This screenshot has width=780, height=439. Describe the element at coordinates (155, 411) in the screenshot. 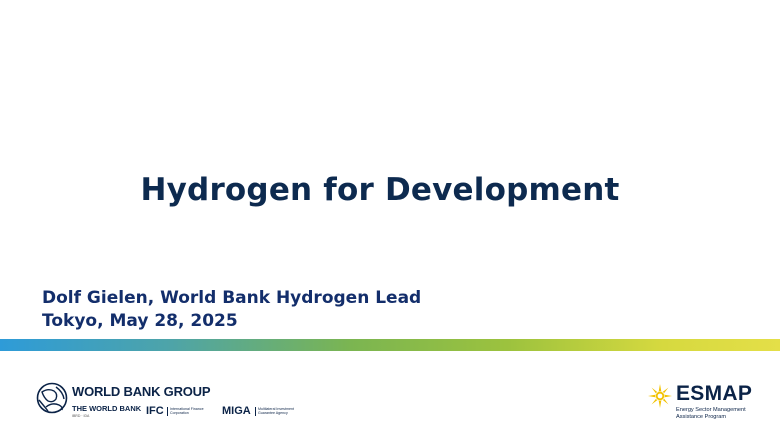

I see `ifc-label: IFC` at that location.